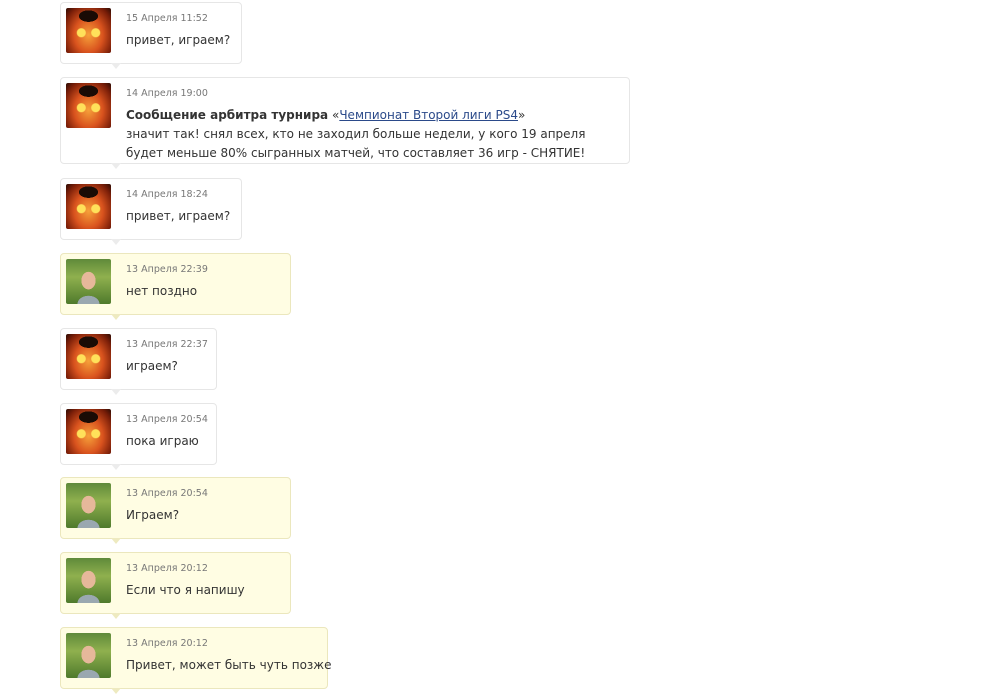  Describe the element at coordinates (167, 18) in the screenshot. I see `message-date: 15 Апреля 11:52` at that location.